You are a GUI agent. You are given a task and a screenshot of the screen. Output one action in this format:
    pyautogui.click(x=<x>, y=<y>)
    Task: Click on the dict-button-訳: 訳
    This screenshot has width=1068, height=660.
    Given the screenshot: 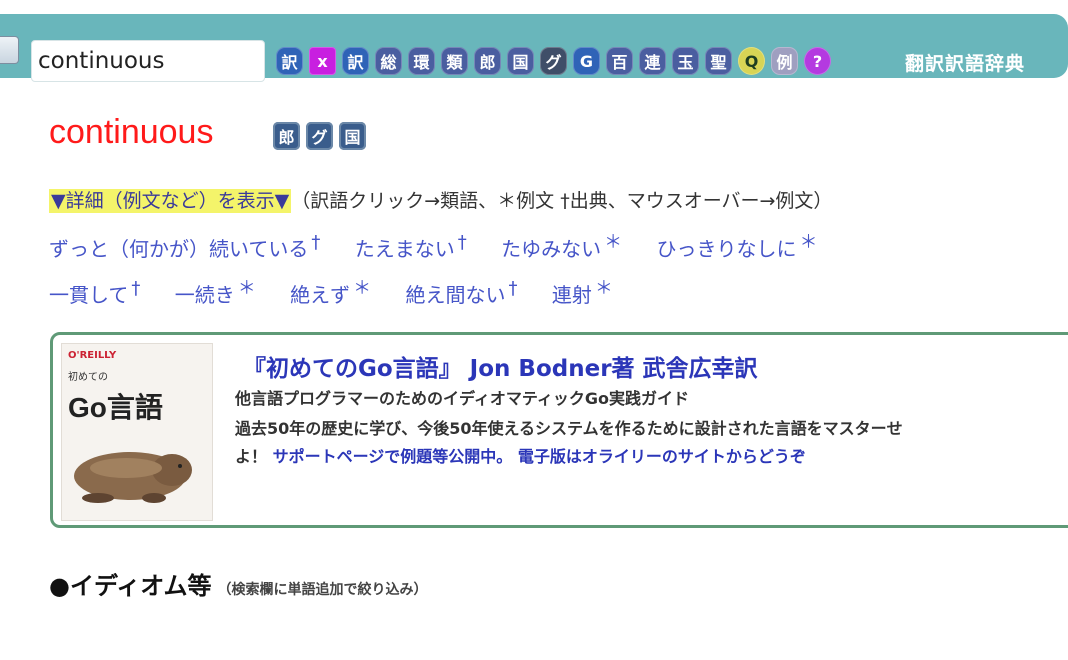 What is the action you would take?
    pyautogui.click(x=289, y=61)
    